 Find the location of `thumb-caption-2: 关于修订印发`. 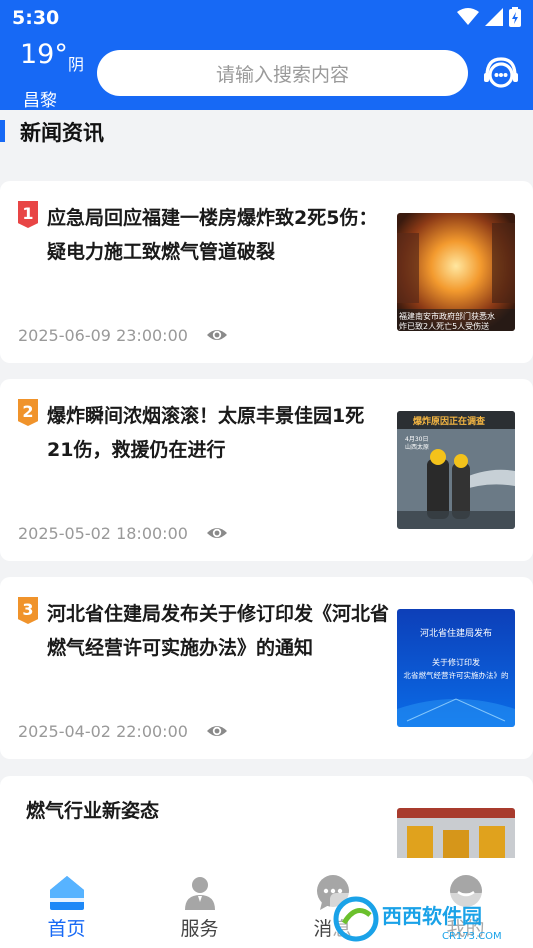

thumb-caption-2: 关于修订印发 is located at coordinates (456, 662).